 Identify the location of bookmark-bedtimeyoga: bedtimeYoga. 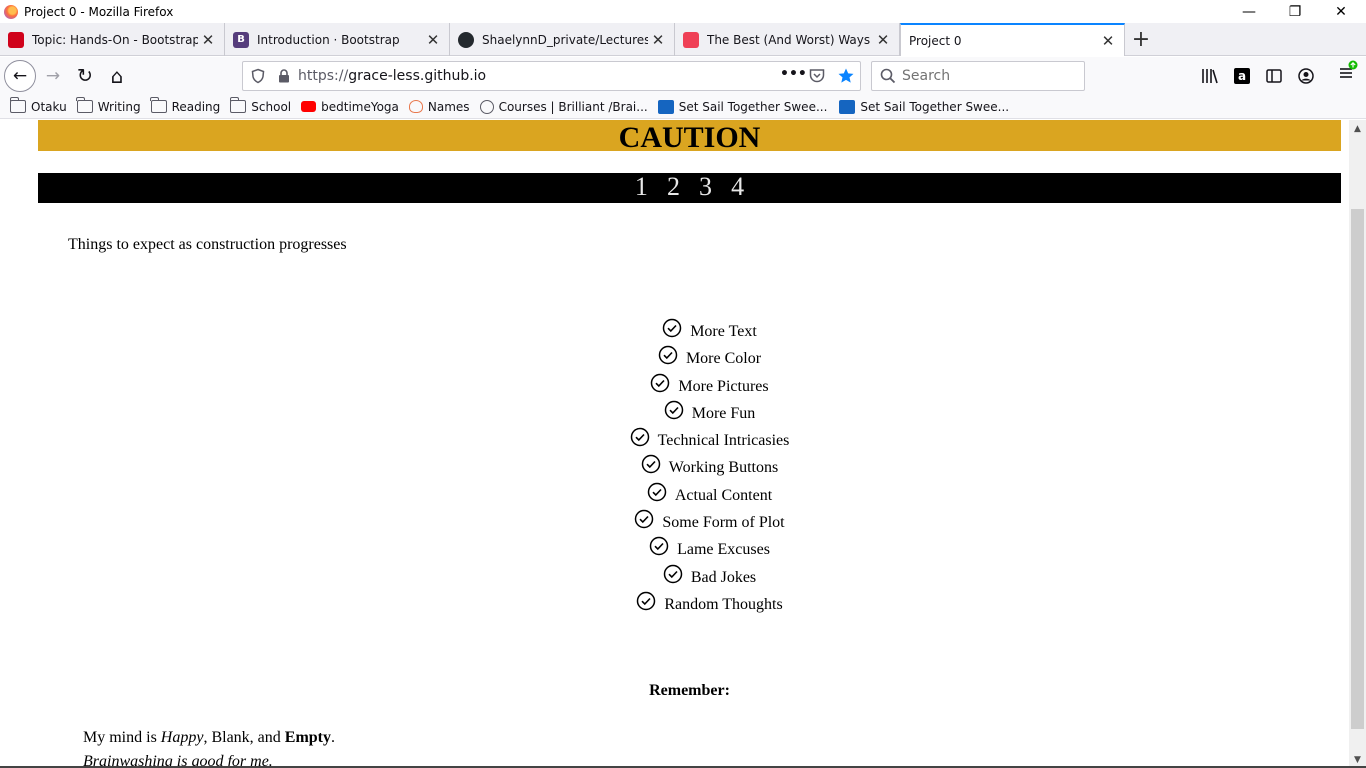
(350, 107).